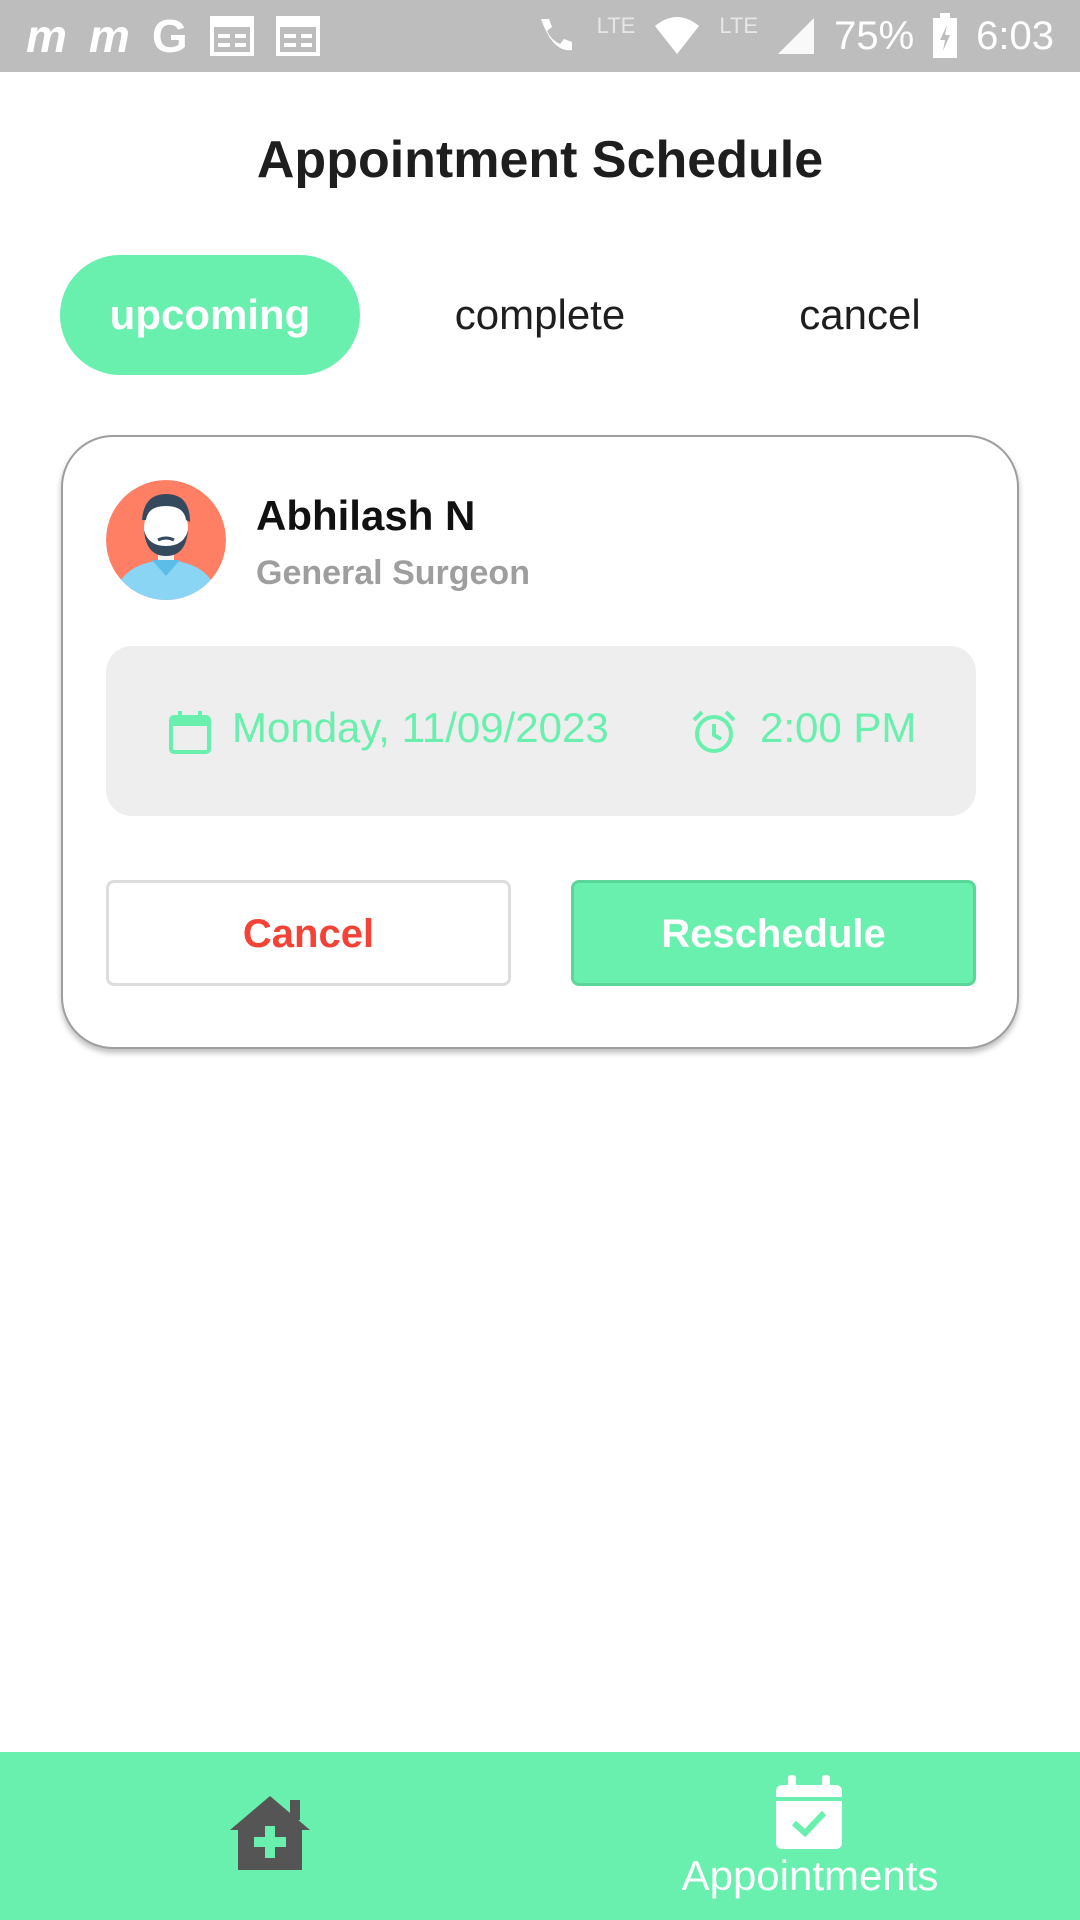 This screenshot has width=1080, height=1920. Describe the element at coordinates (773, 933) in the screenshot. I see `reschedule-button: Reschedule` at that location.